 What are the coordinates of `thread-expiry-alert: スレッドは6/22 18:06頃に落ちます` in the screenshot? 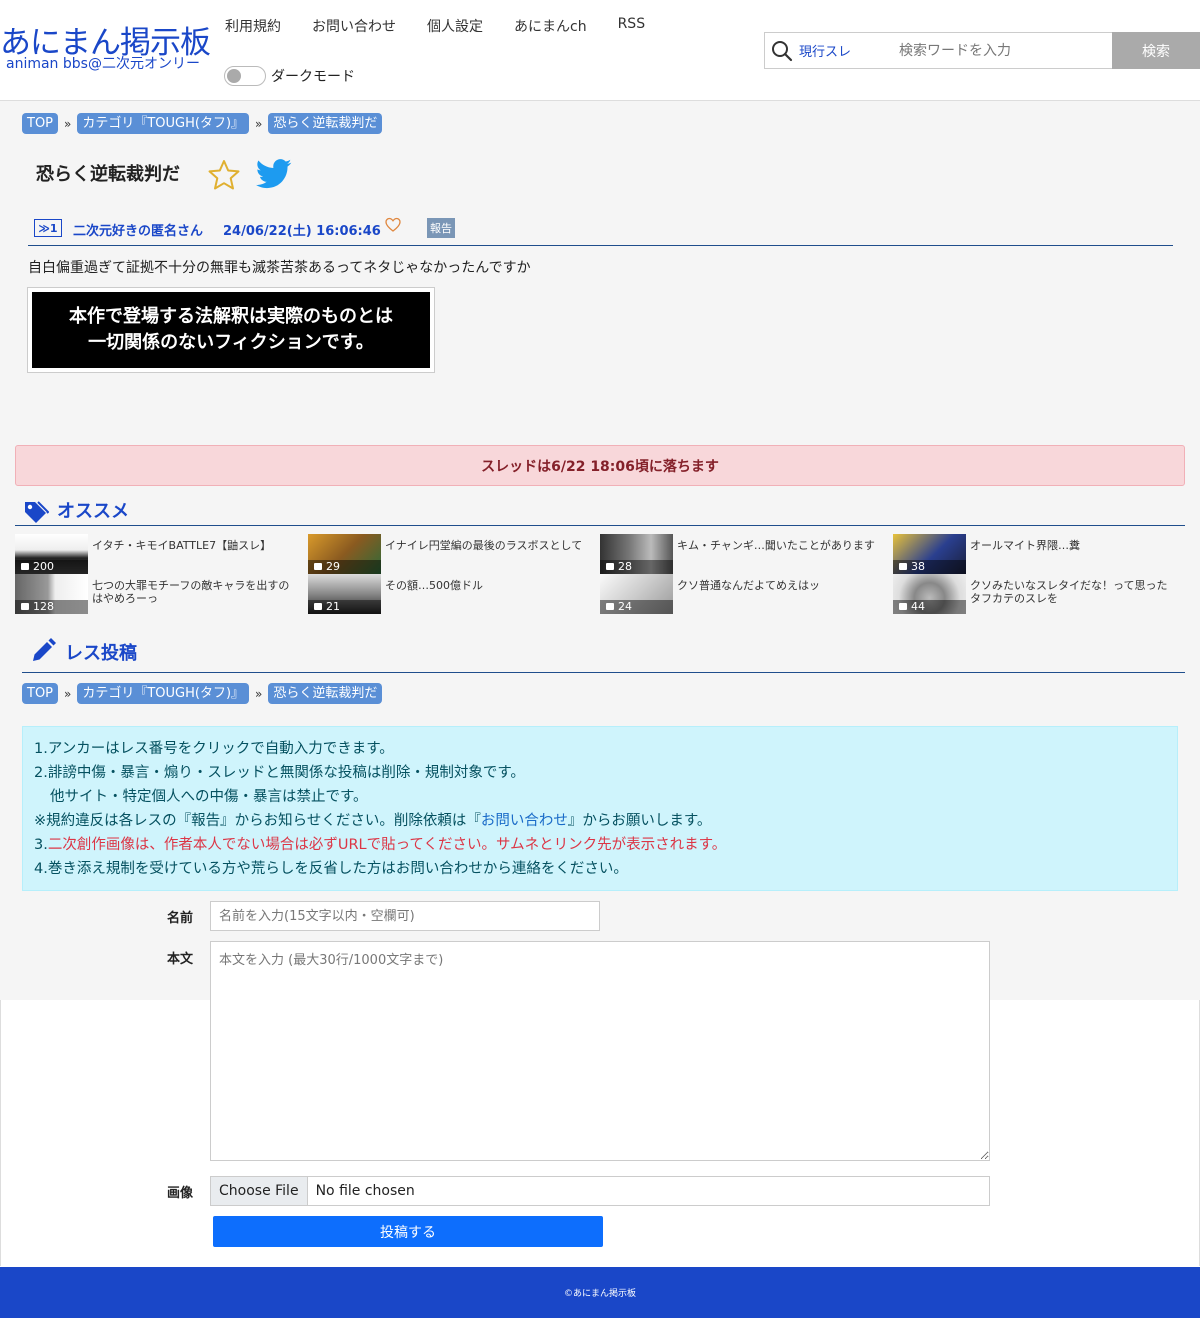 It's located at (600, 465).